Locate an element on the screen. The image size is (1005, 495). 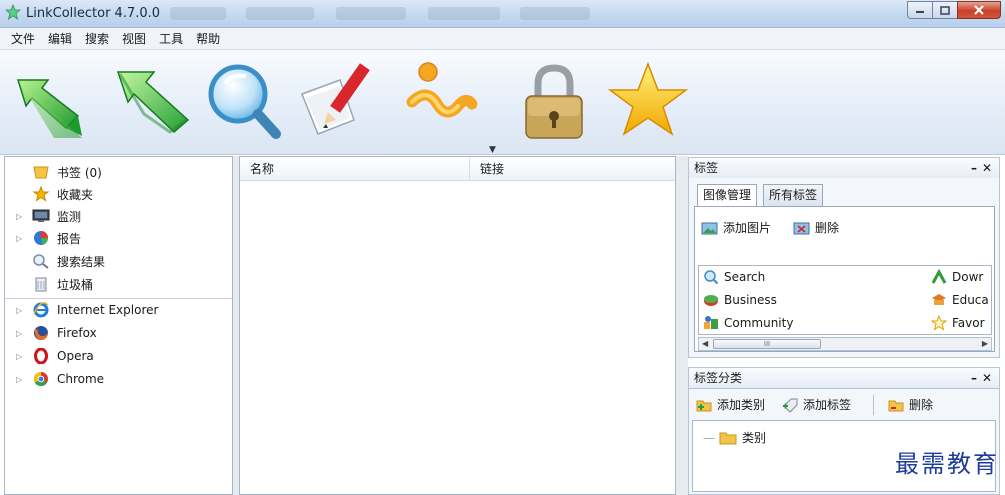
tree-item-label: Opera is located at coordinates (75, 356).